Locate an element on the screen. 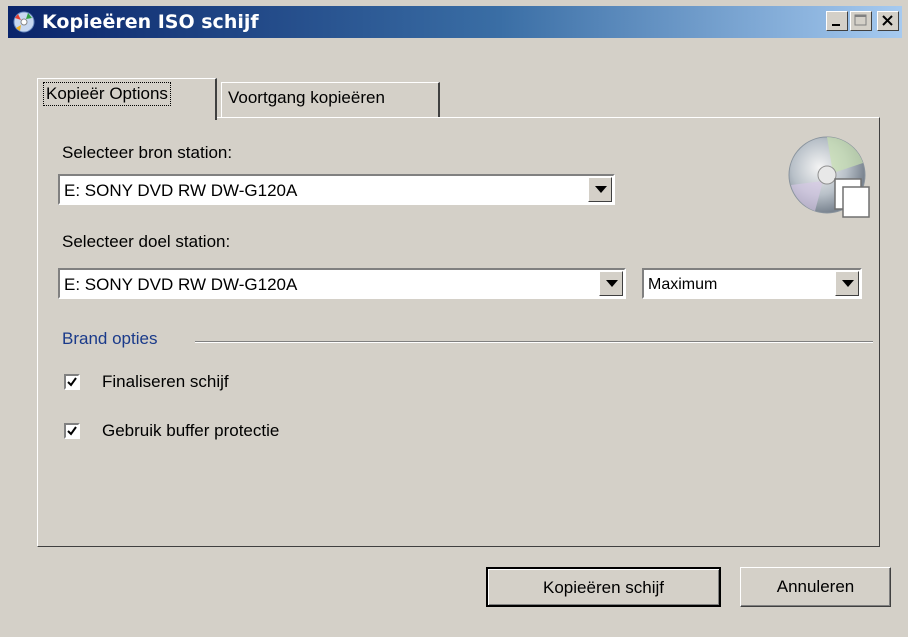 This screenshot has height=637, width=908. cd-copy-app-icon is located at coordinates (24, 22).